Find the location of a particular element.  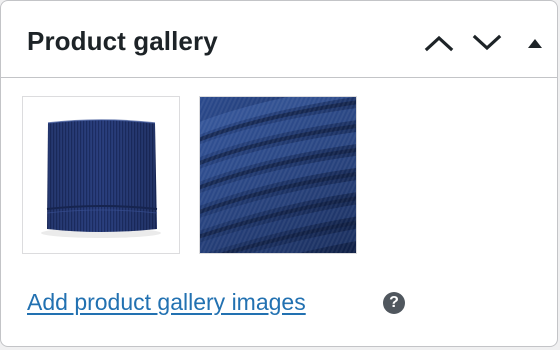

move-up-button is located at coordinates (439, 43).